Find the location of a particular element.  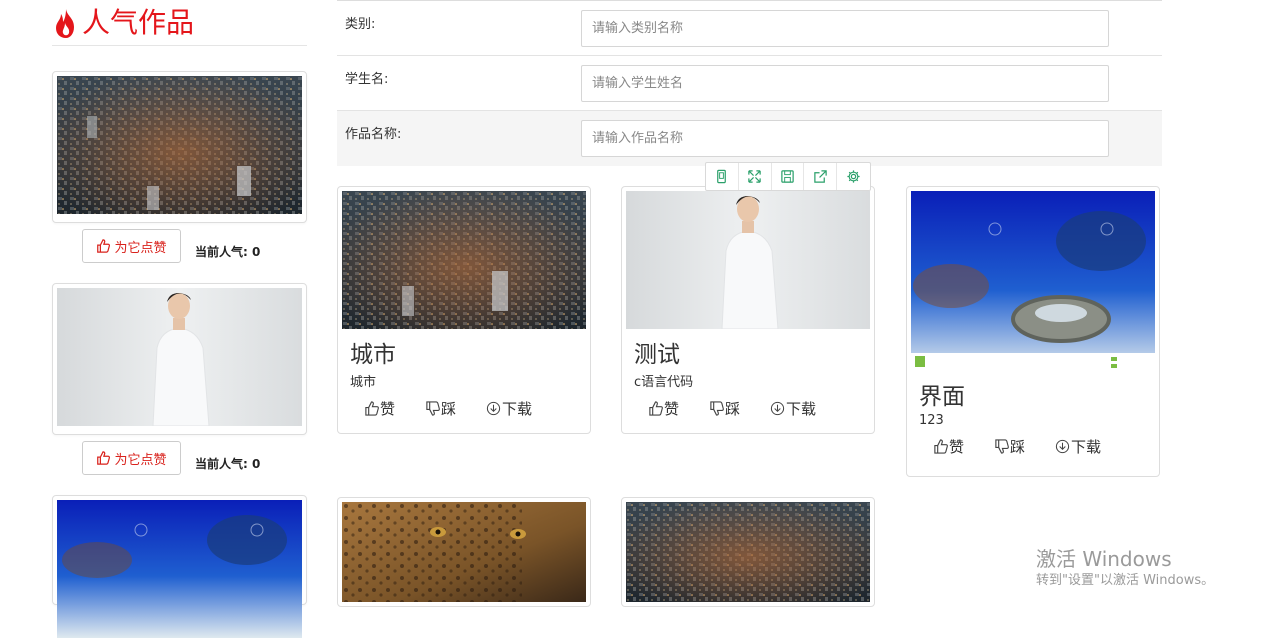

settings-button is located at coordinates (853, 176).